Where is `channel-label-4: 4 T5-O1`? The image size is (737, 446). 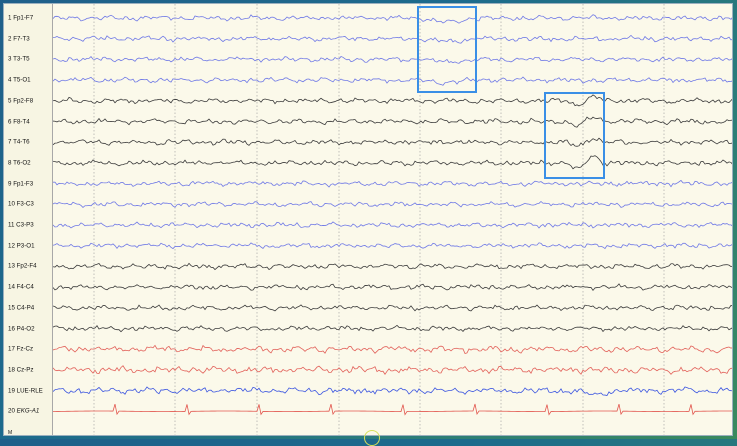 channel-label-4: 4 T5-O1 is located at coordinates (19, 80).